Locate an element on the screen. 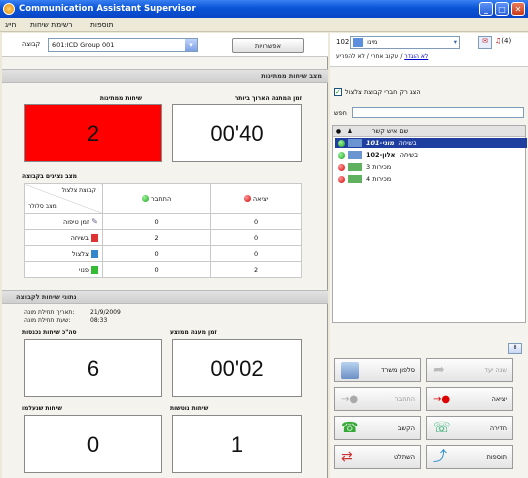  stats-meta-values: 21/9/2009 08:33 is located at coordinates (105, 317).